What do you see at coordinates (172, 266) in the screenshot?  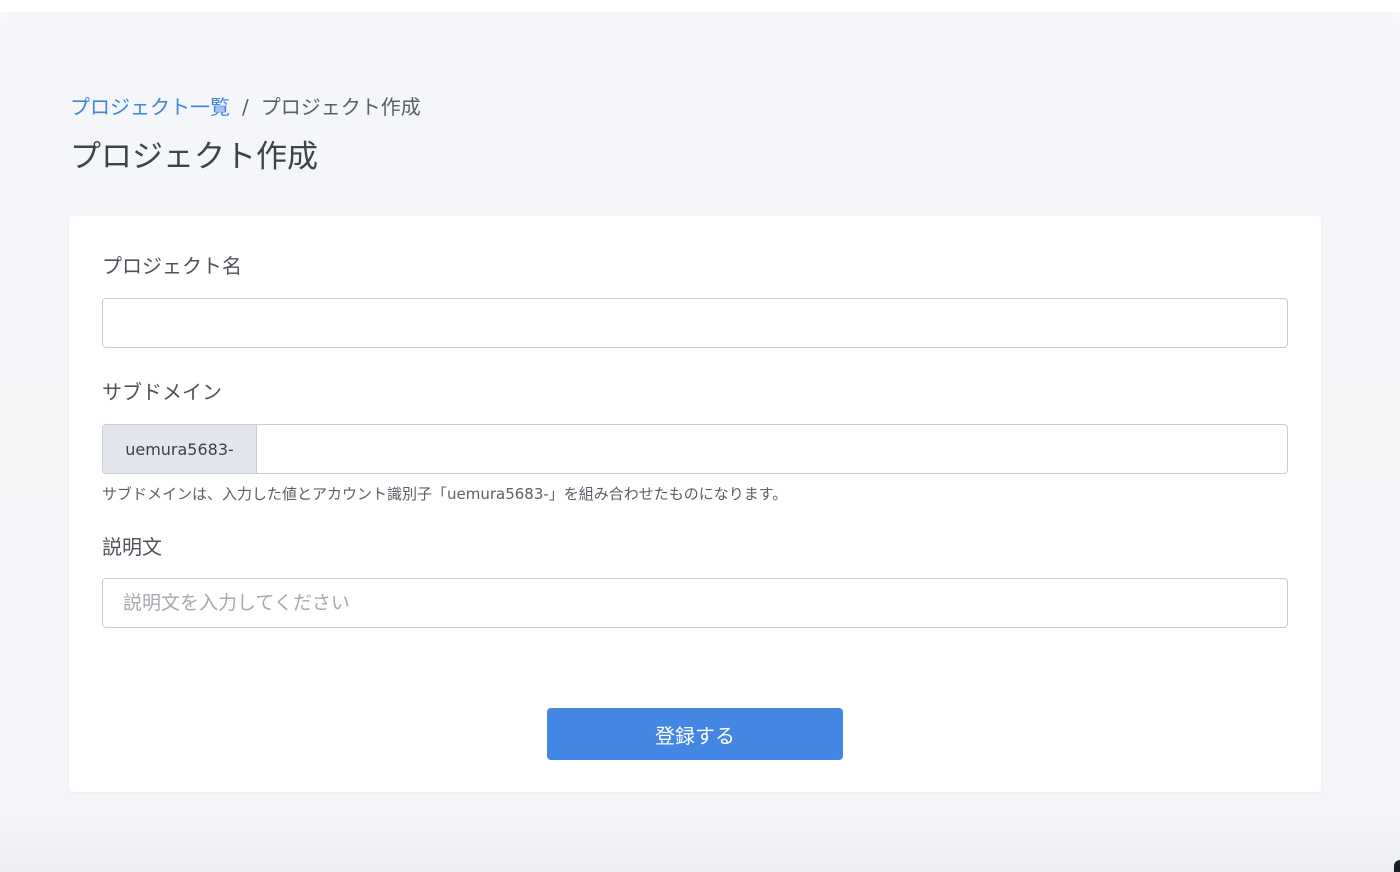 I see `project-name-label: プロジェクト名` at bounding box center [172, 266].